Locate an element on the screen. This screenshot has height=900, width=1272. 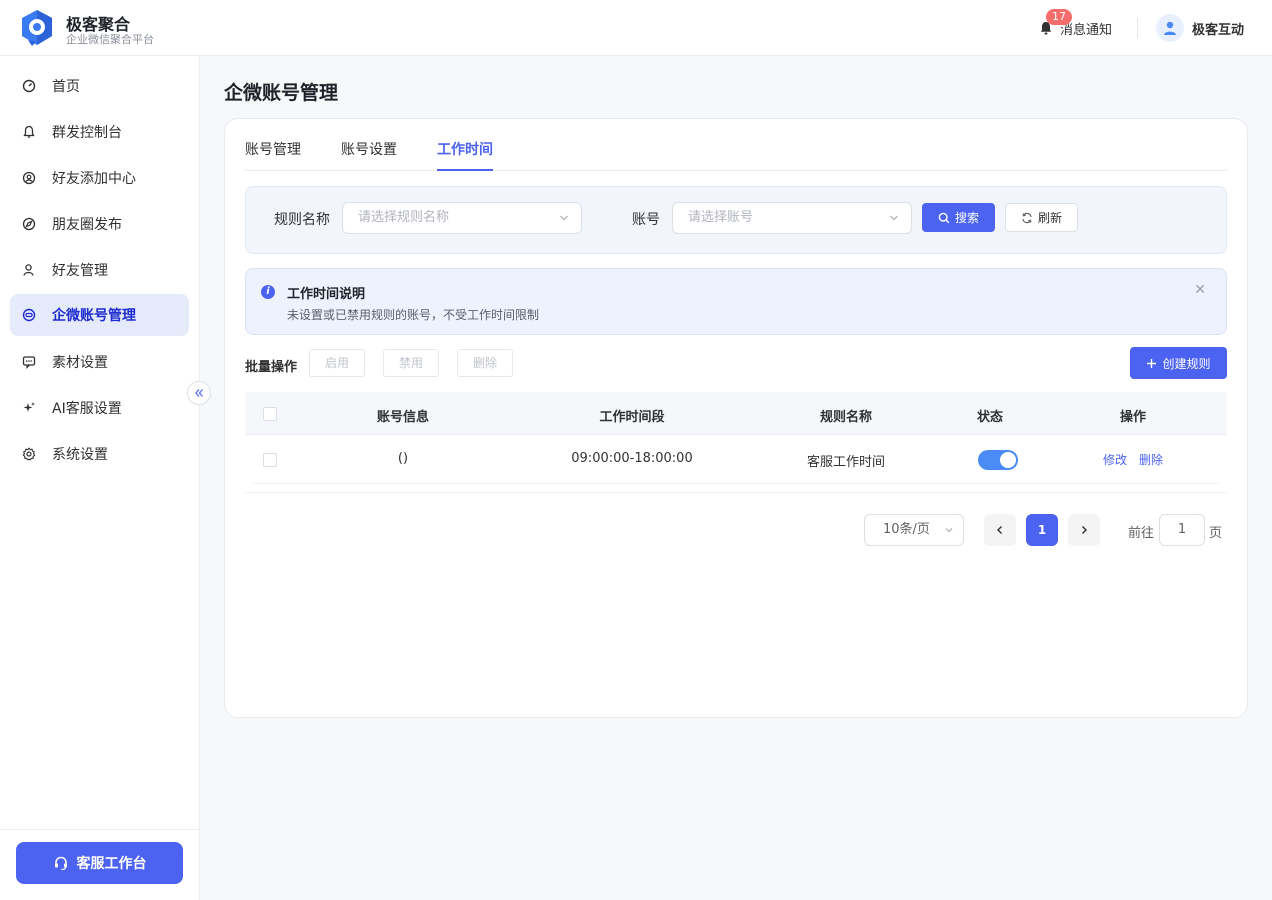
search-button-label: 搜索 is located at coordinates (966, 218).